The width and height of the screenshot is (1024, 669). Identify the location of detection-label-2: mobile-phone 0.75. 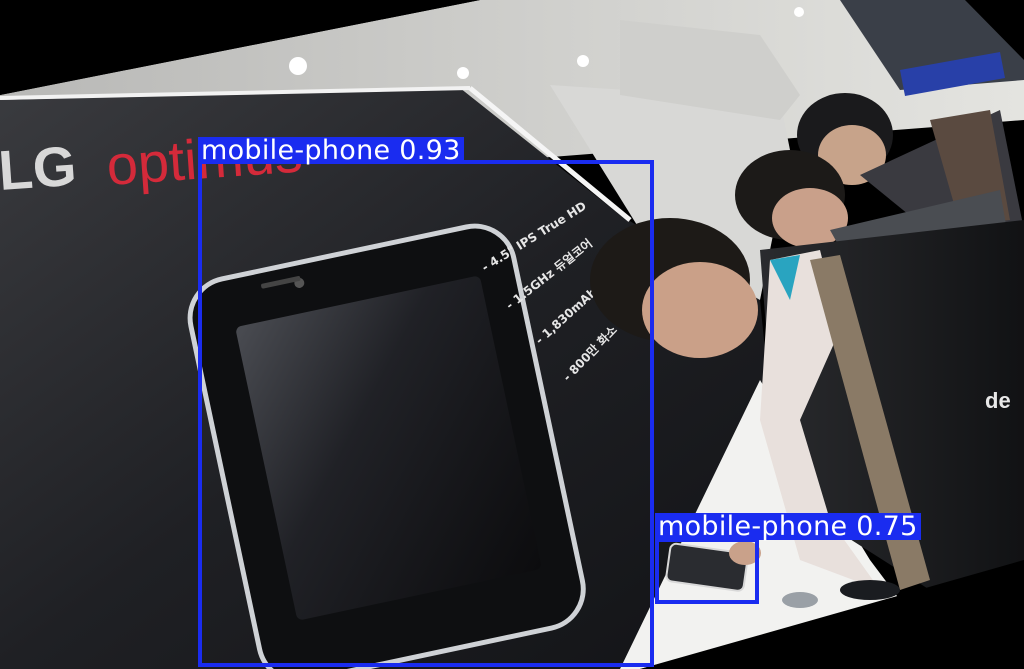
(788, 526).